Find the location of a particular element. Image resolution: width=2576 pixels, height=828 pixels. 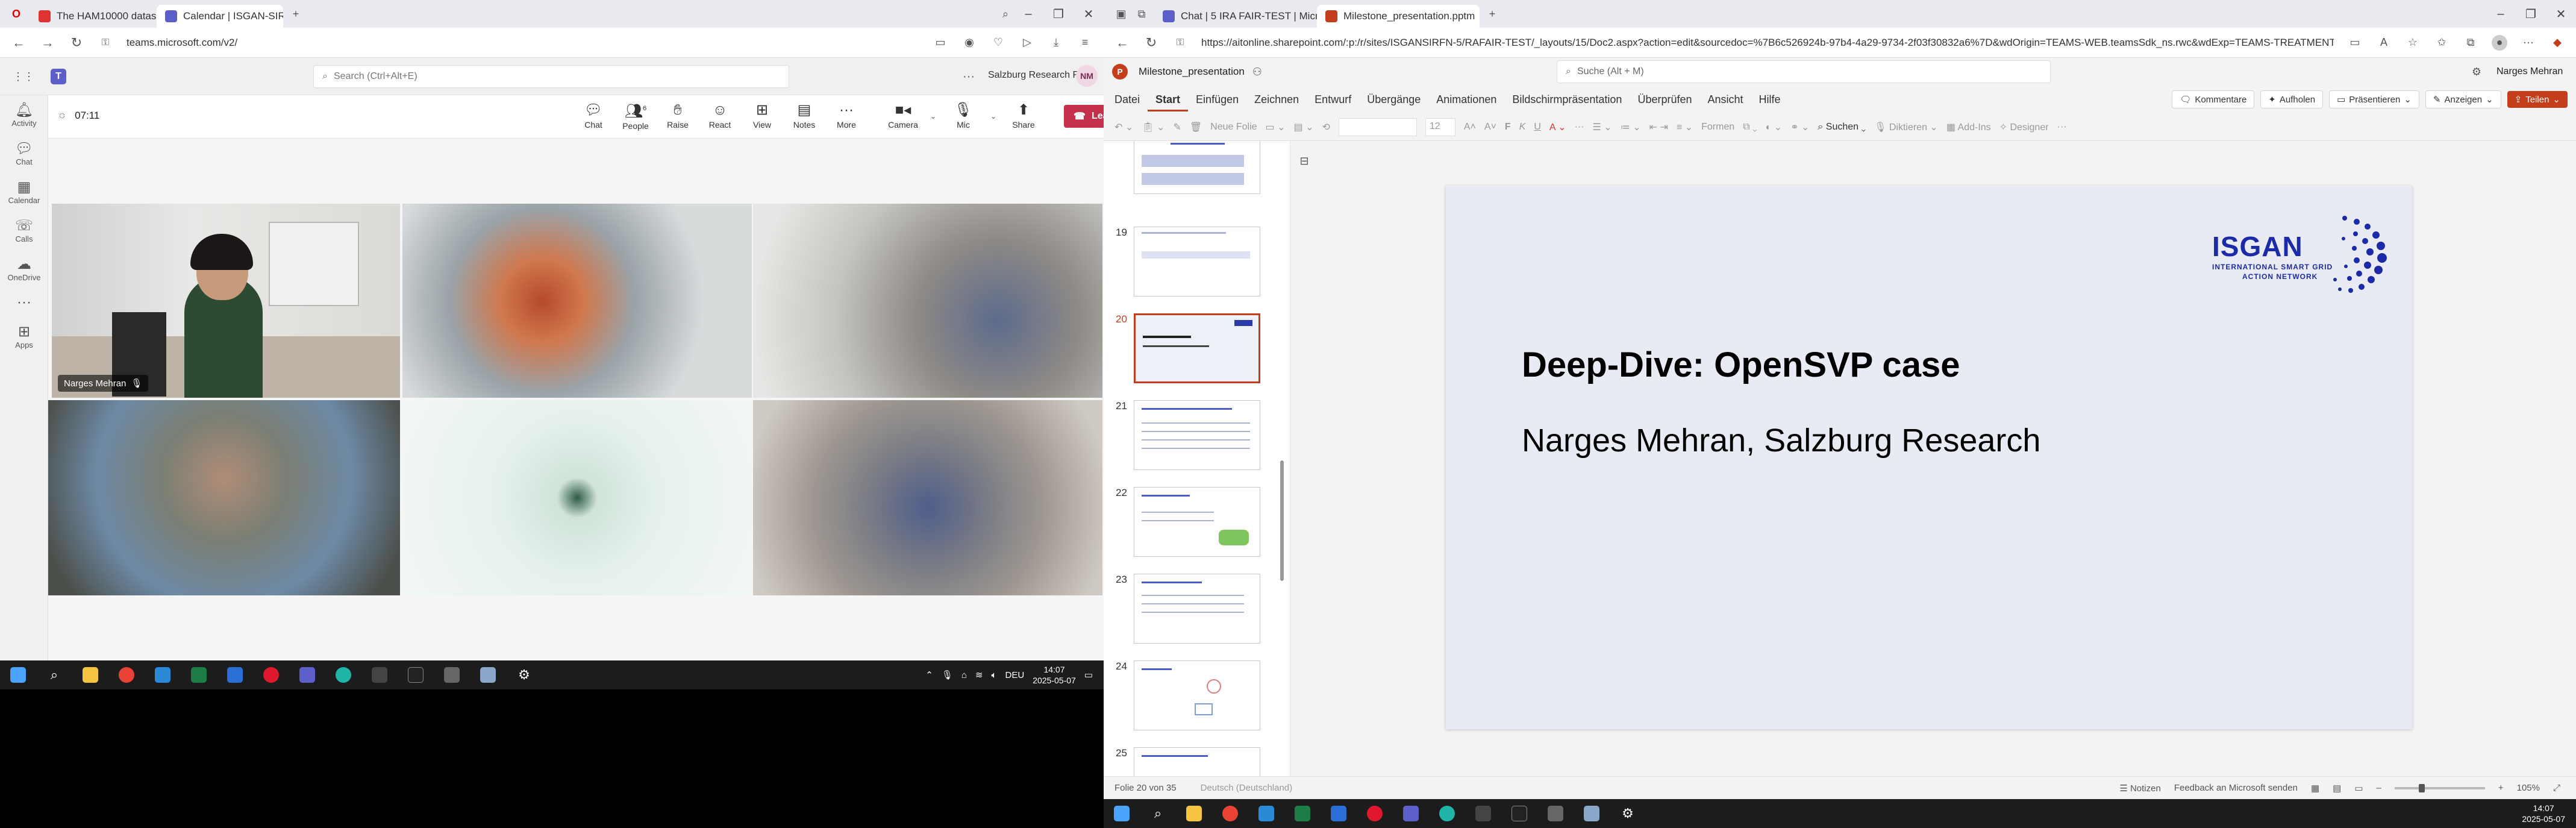

catch-up-button: ✦ Aufholen is located at coordinates (2292, 99).